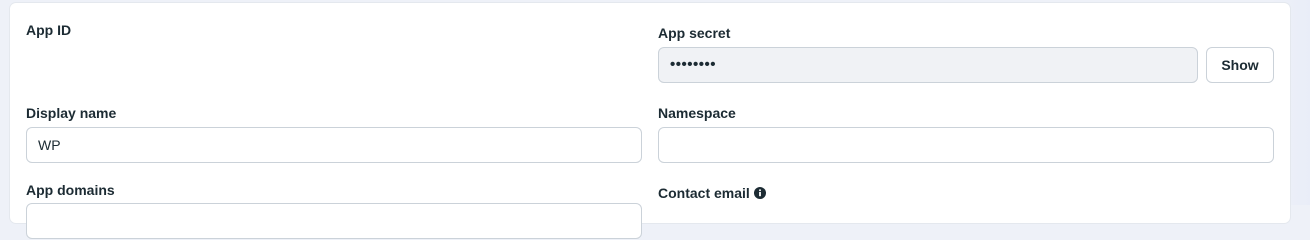  I want to click on app-domains-label: App domains, so click(70, 190).